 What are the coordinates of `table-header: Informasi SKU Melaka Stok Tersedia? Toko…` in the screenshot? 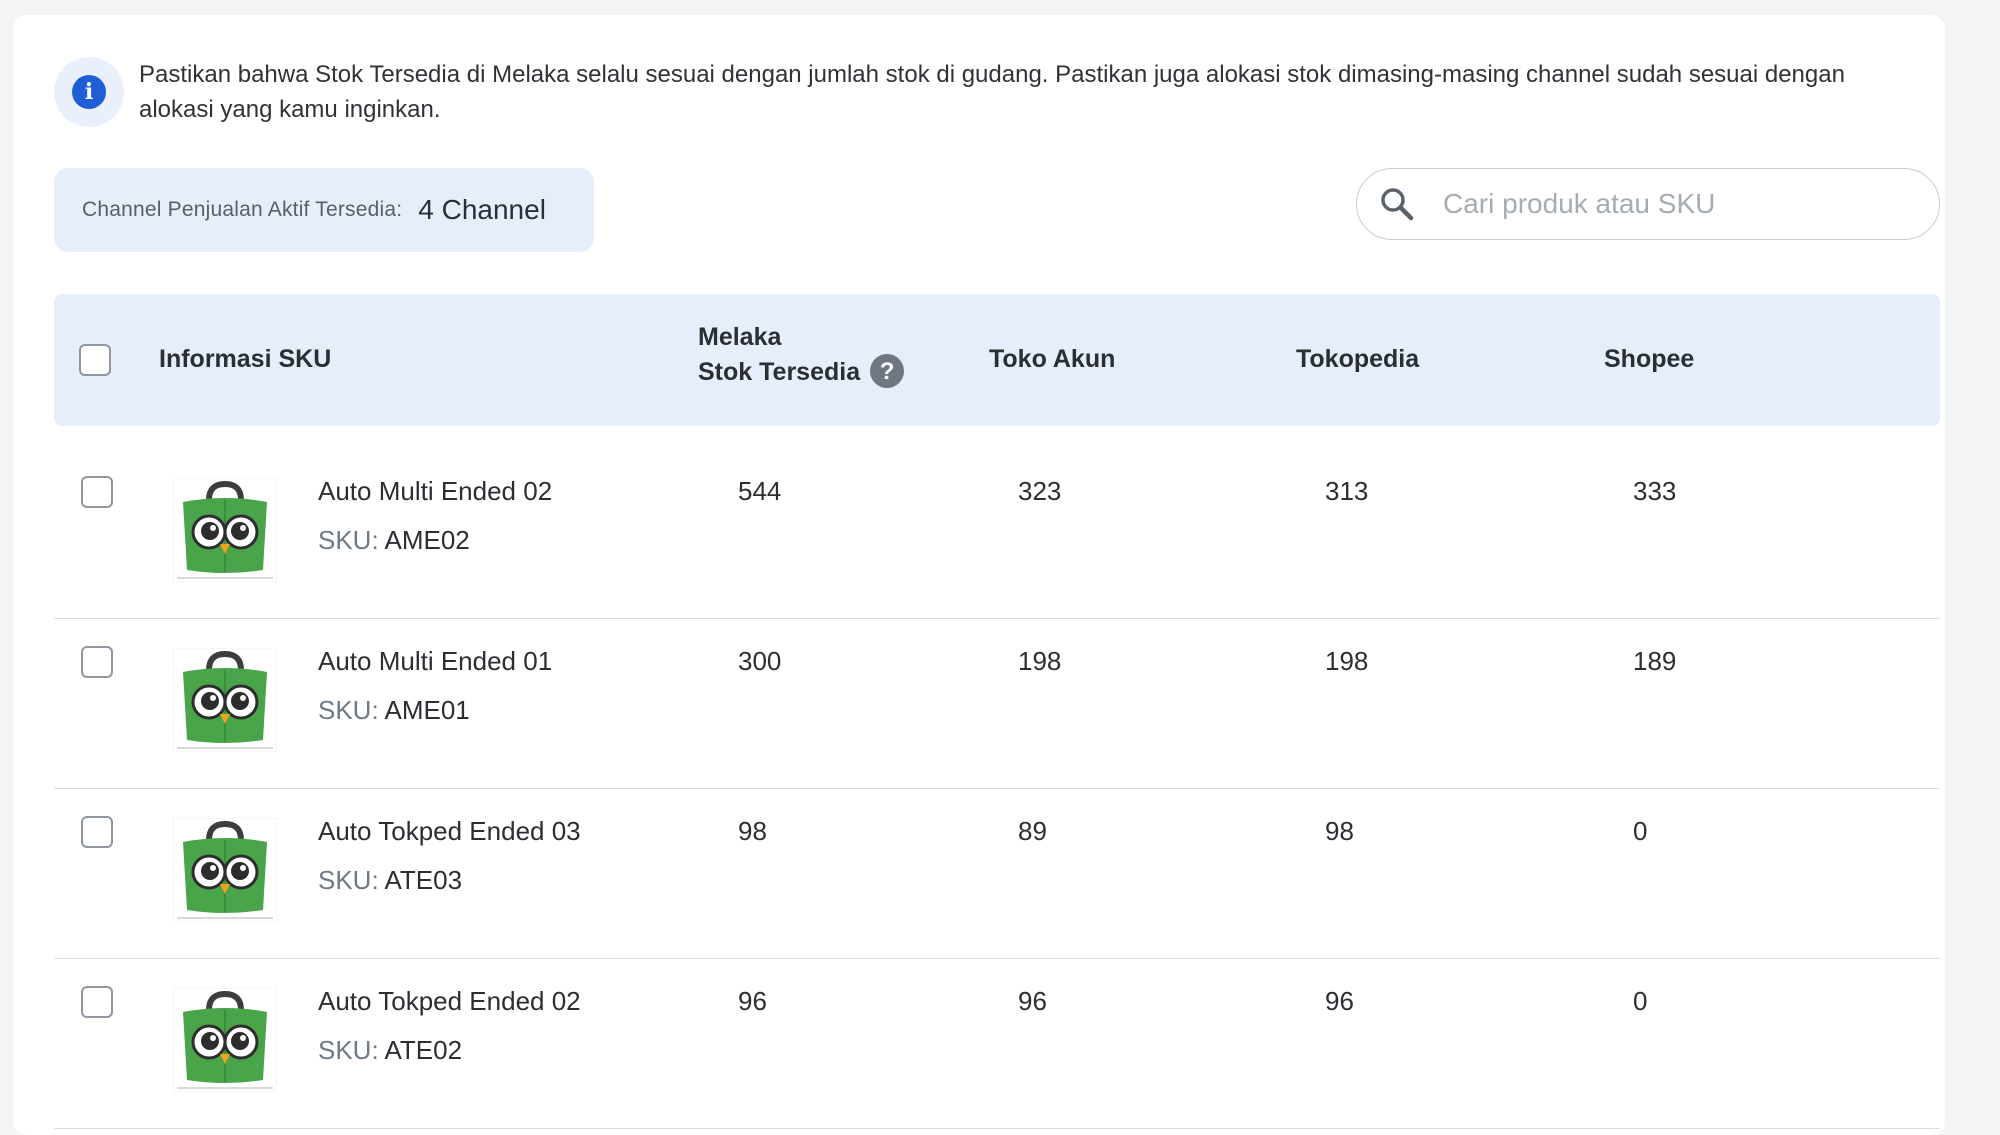 It's located at (997, 360).